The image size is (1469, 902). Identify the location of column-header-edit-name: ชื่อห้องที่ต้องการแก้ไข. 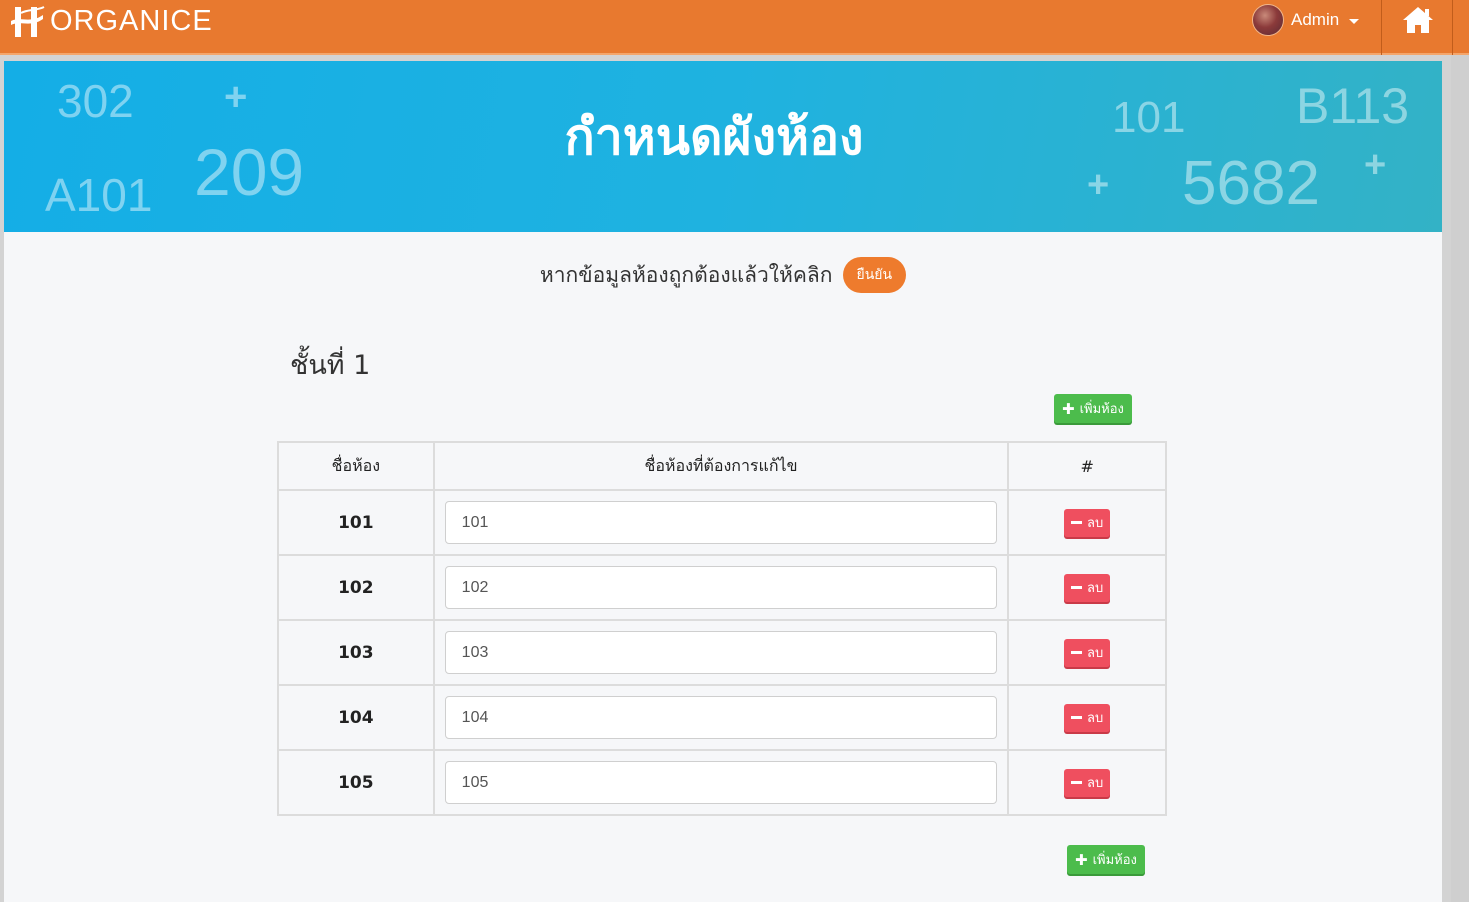
(721, 466).